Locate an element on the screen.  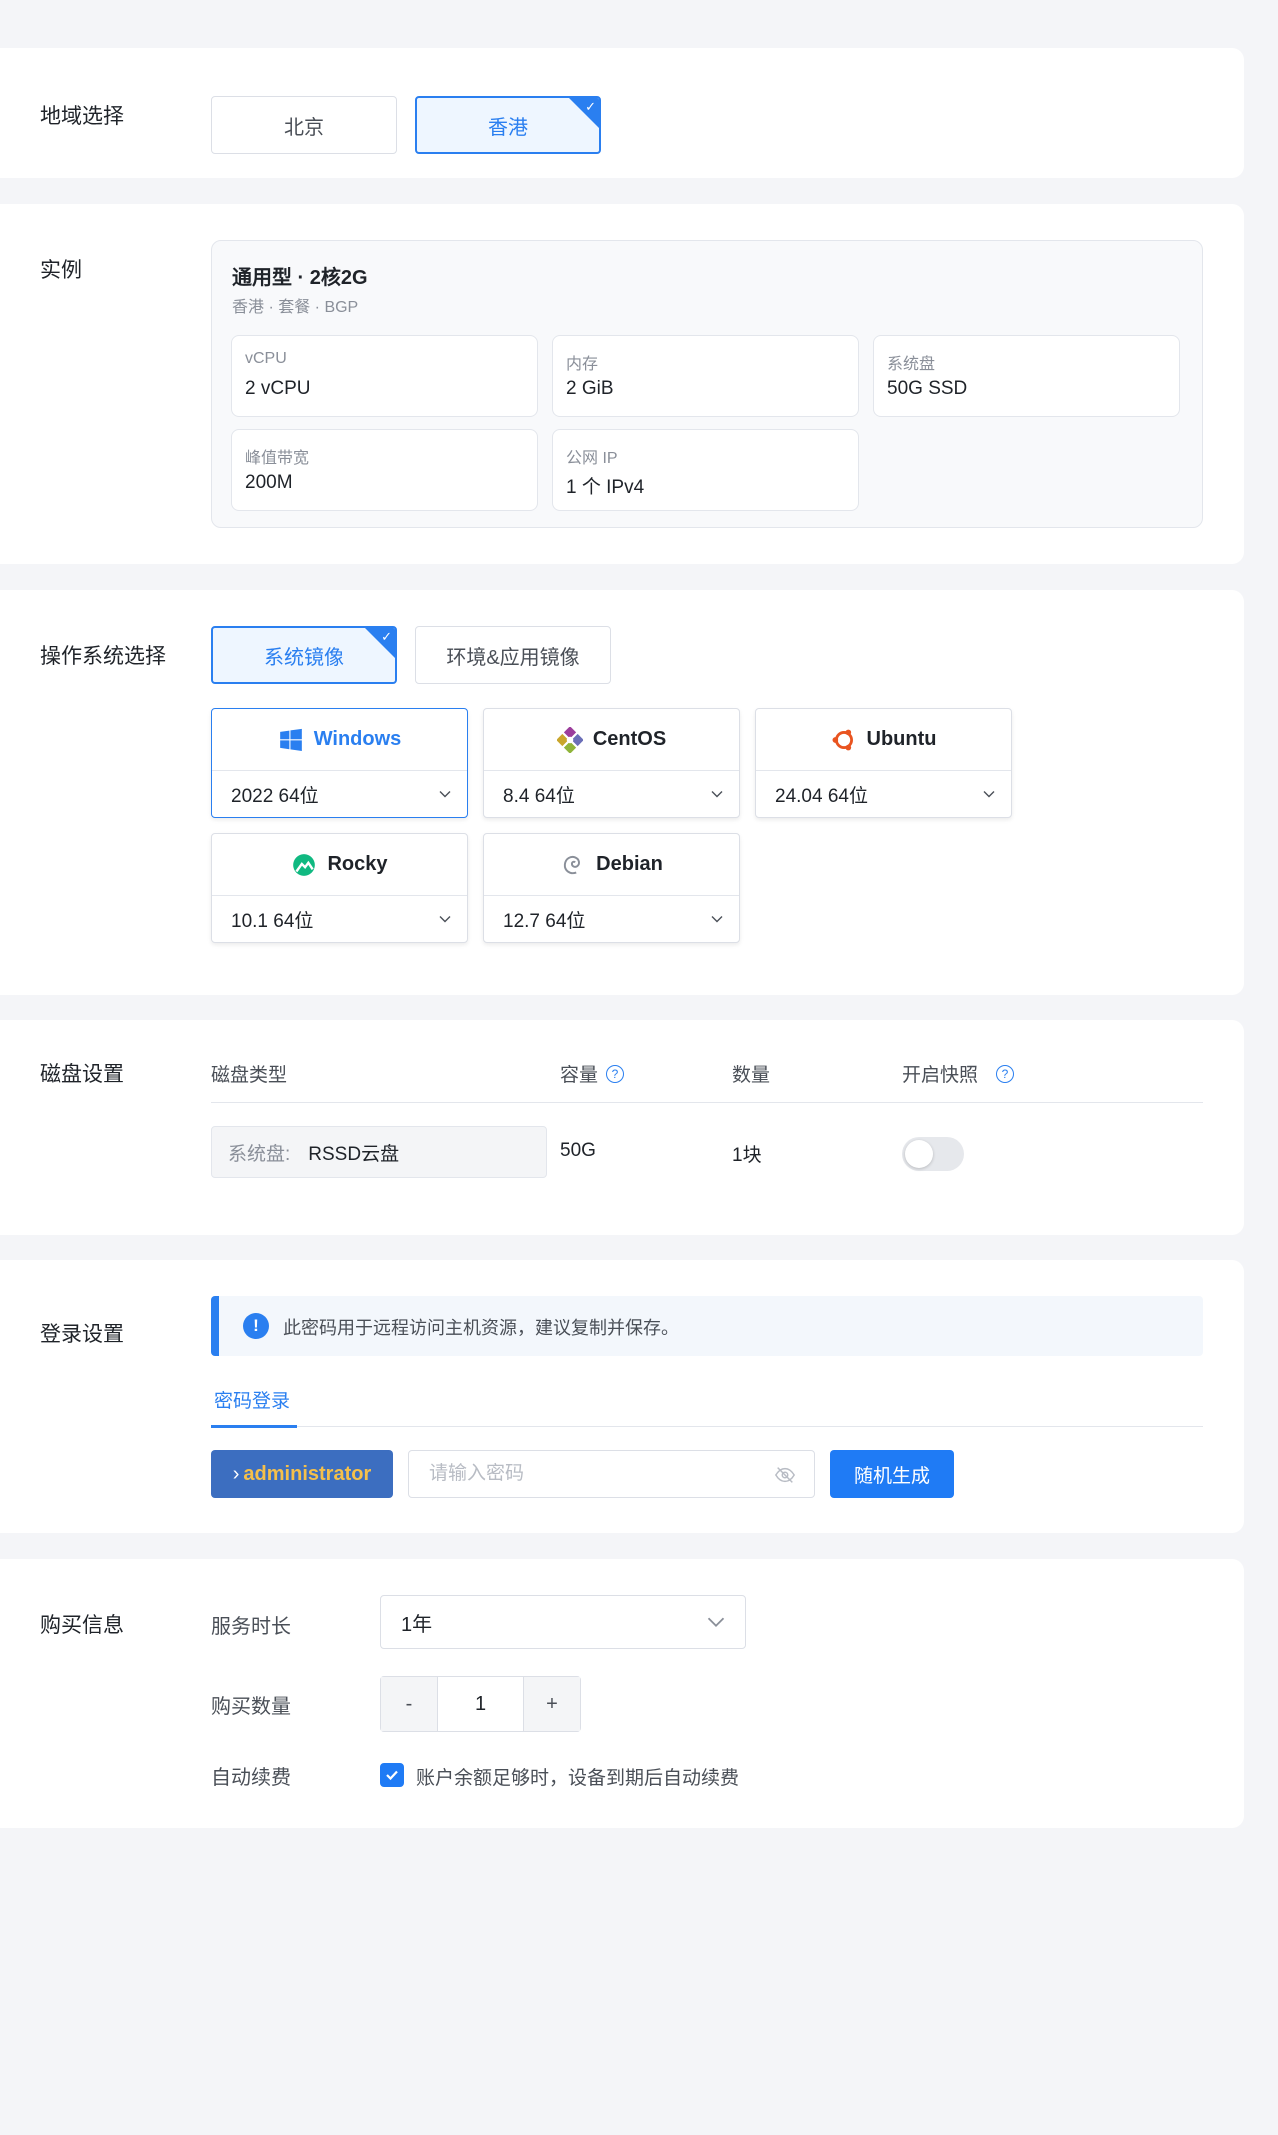
instance-label: 实例 is located at coordinates (61, 270).